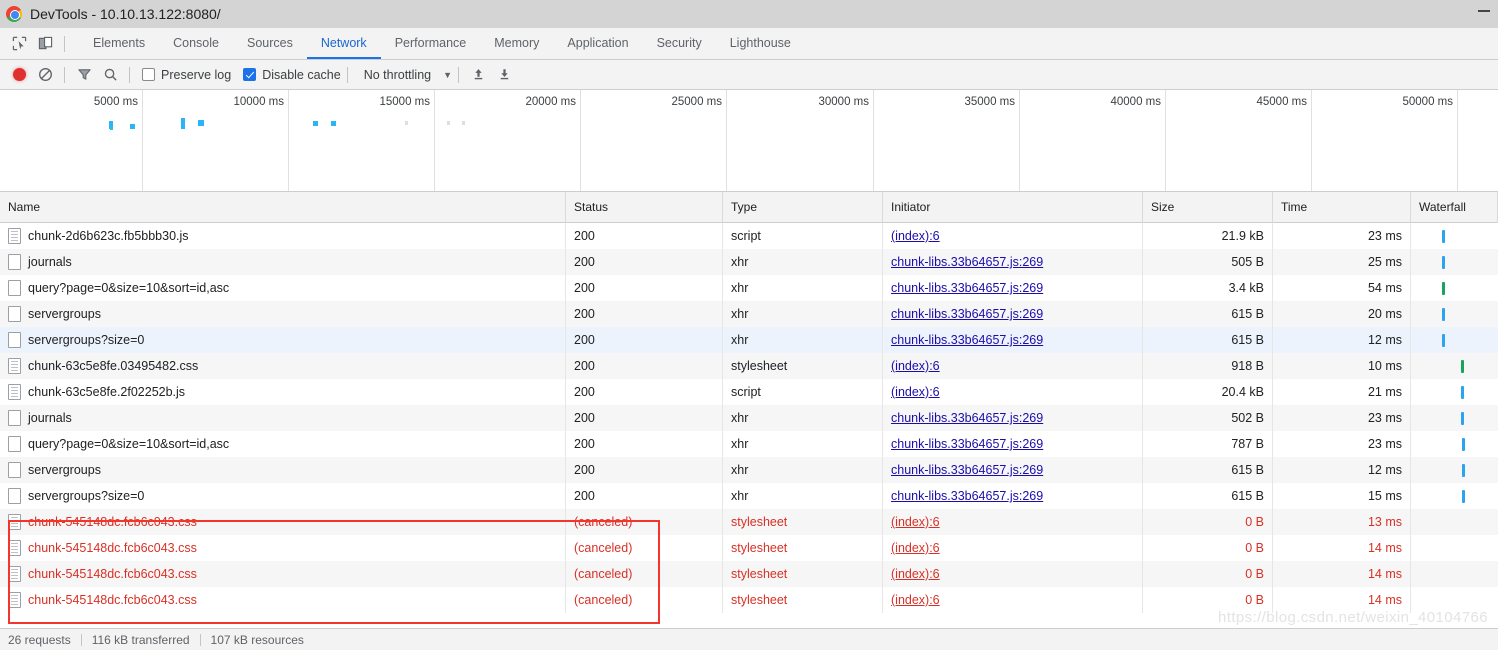 The image size is (1498, 650). What do you see at coordinates (644, 207) in the screenshot?
I see `column-header-status: Status` at bounding box center [644, 207].